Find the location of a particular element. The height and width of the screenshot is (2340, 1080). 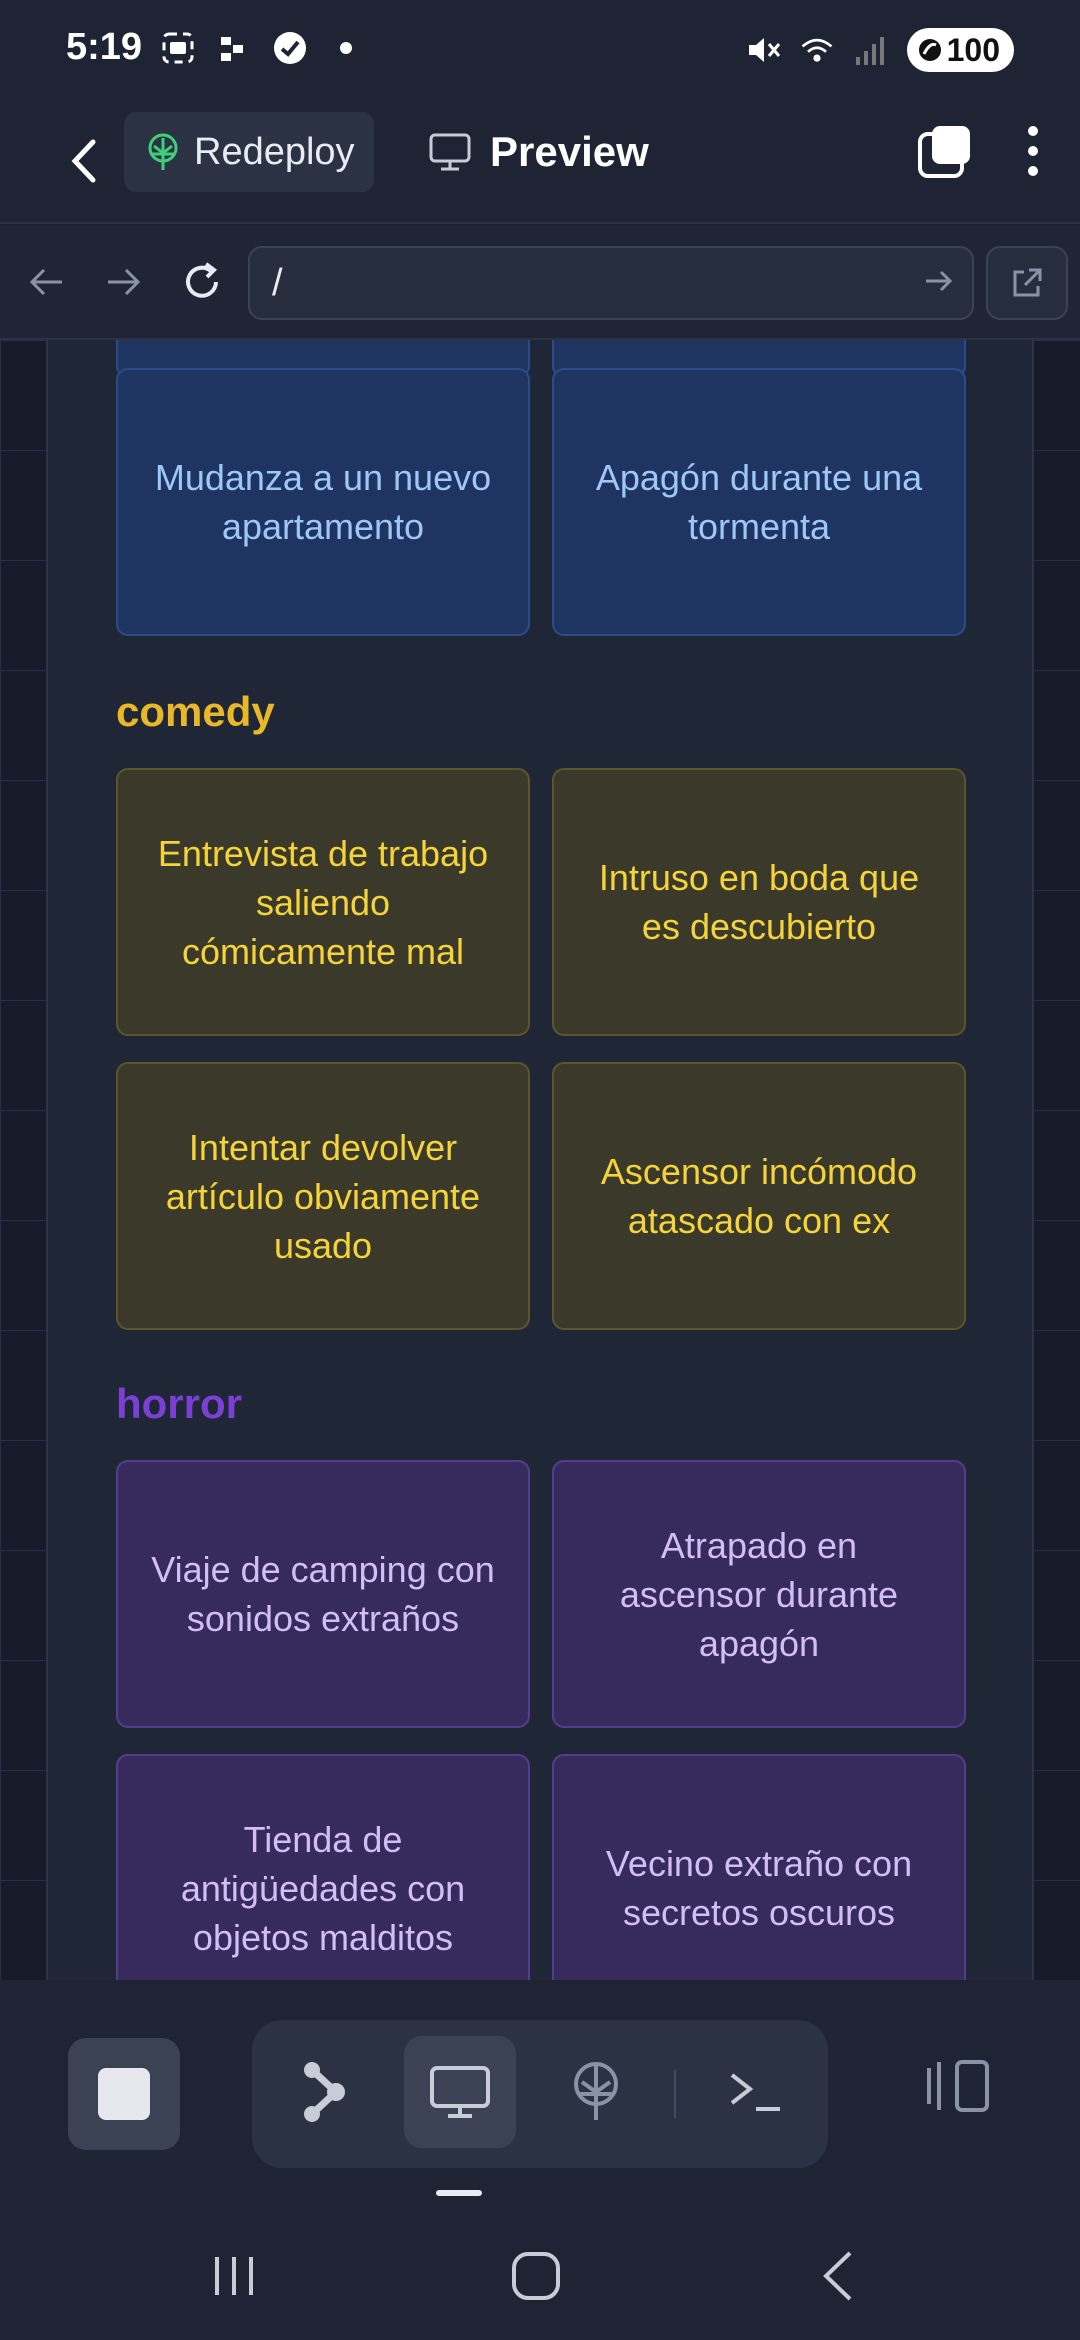

screenshot-icon is located at coordinates (178, 48).